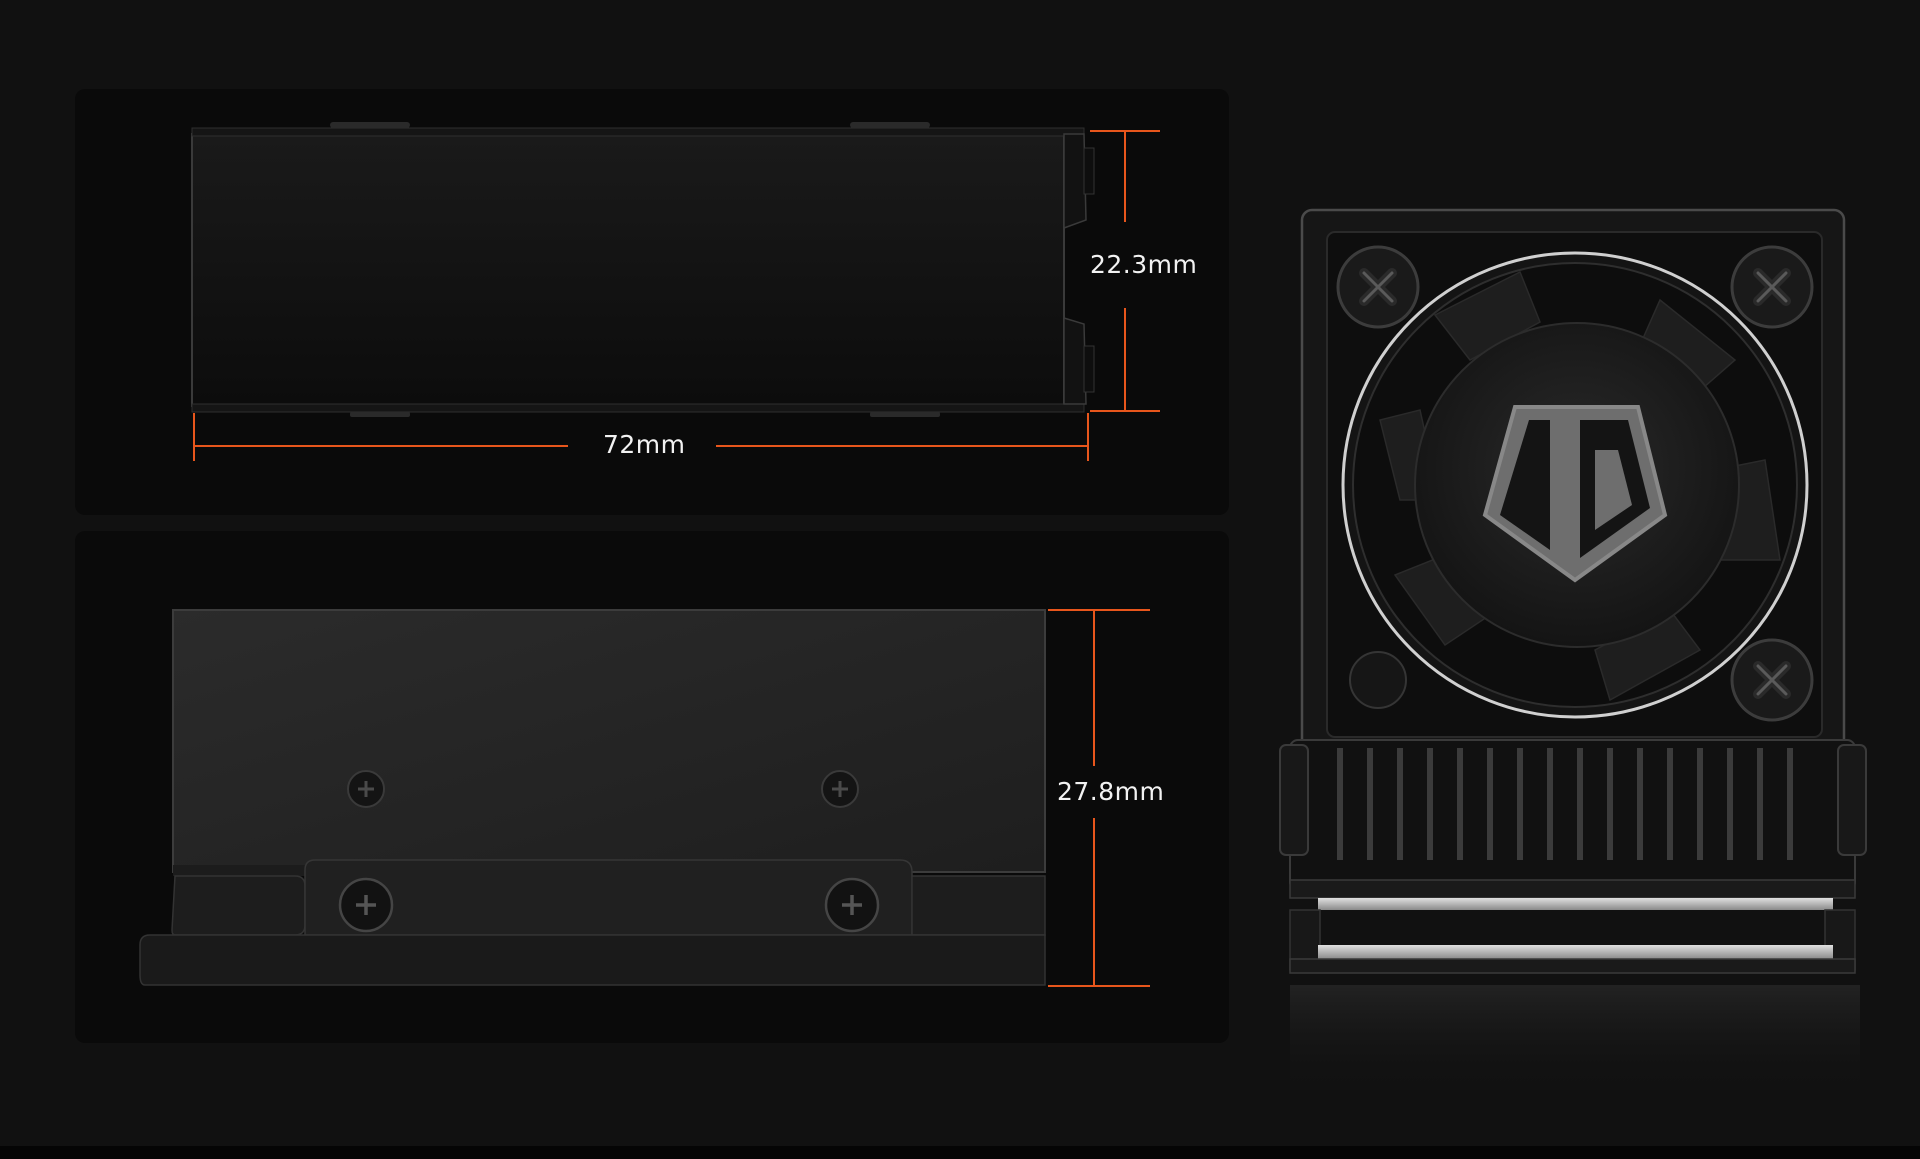 This screenshot has width=1920, height=1159. Describe the element at coordinates (960, 1152) in the screenshot. I see `bottom-border` at that location.